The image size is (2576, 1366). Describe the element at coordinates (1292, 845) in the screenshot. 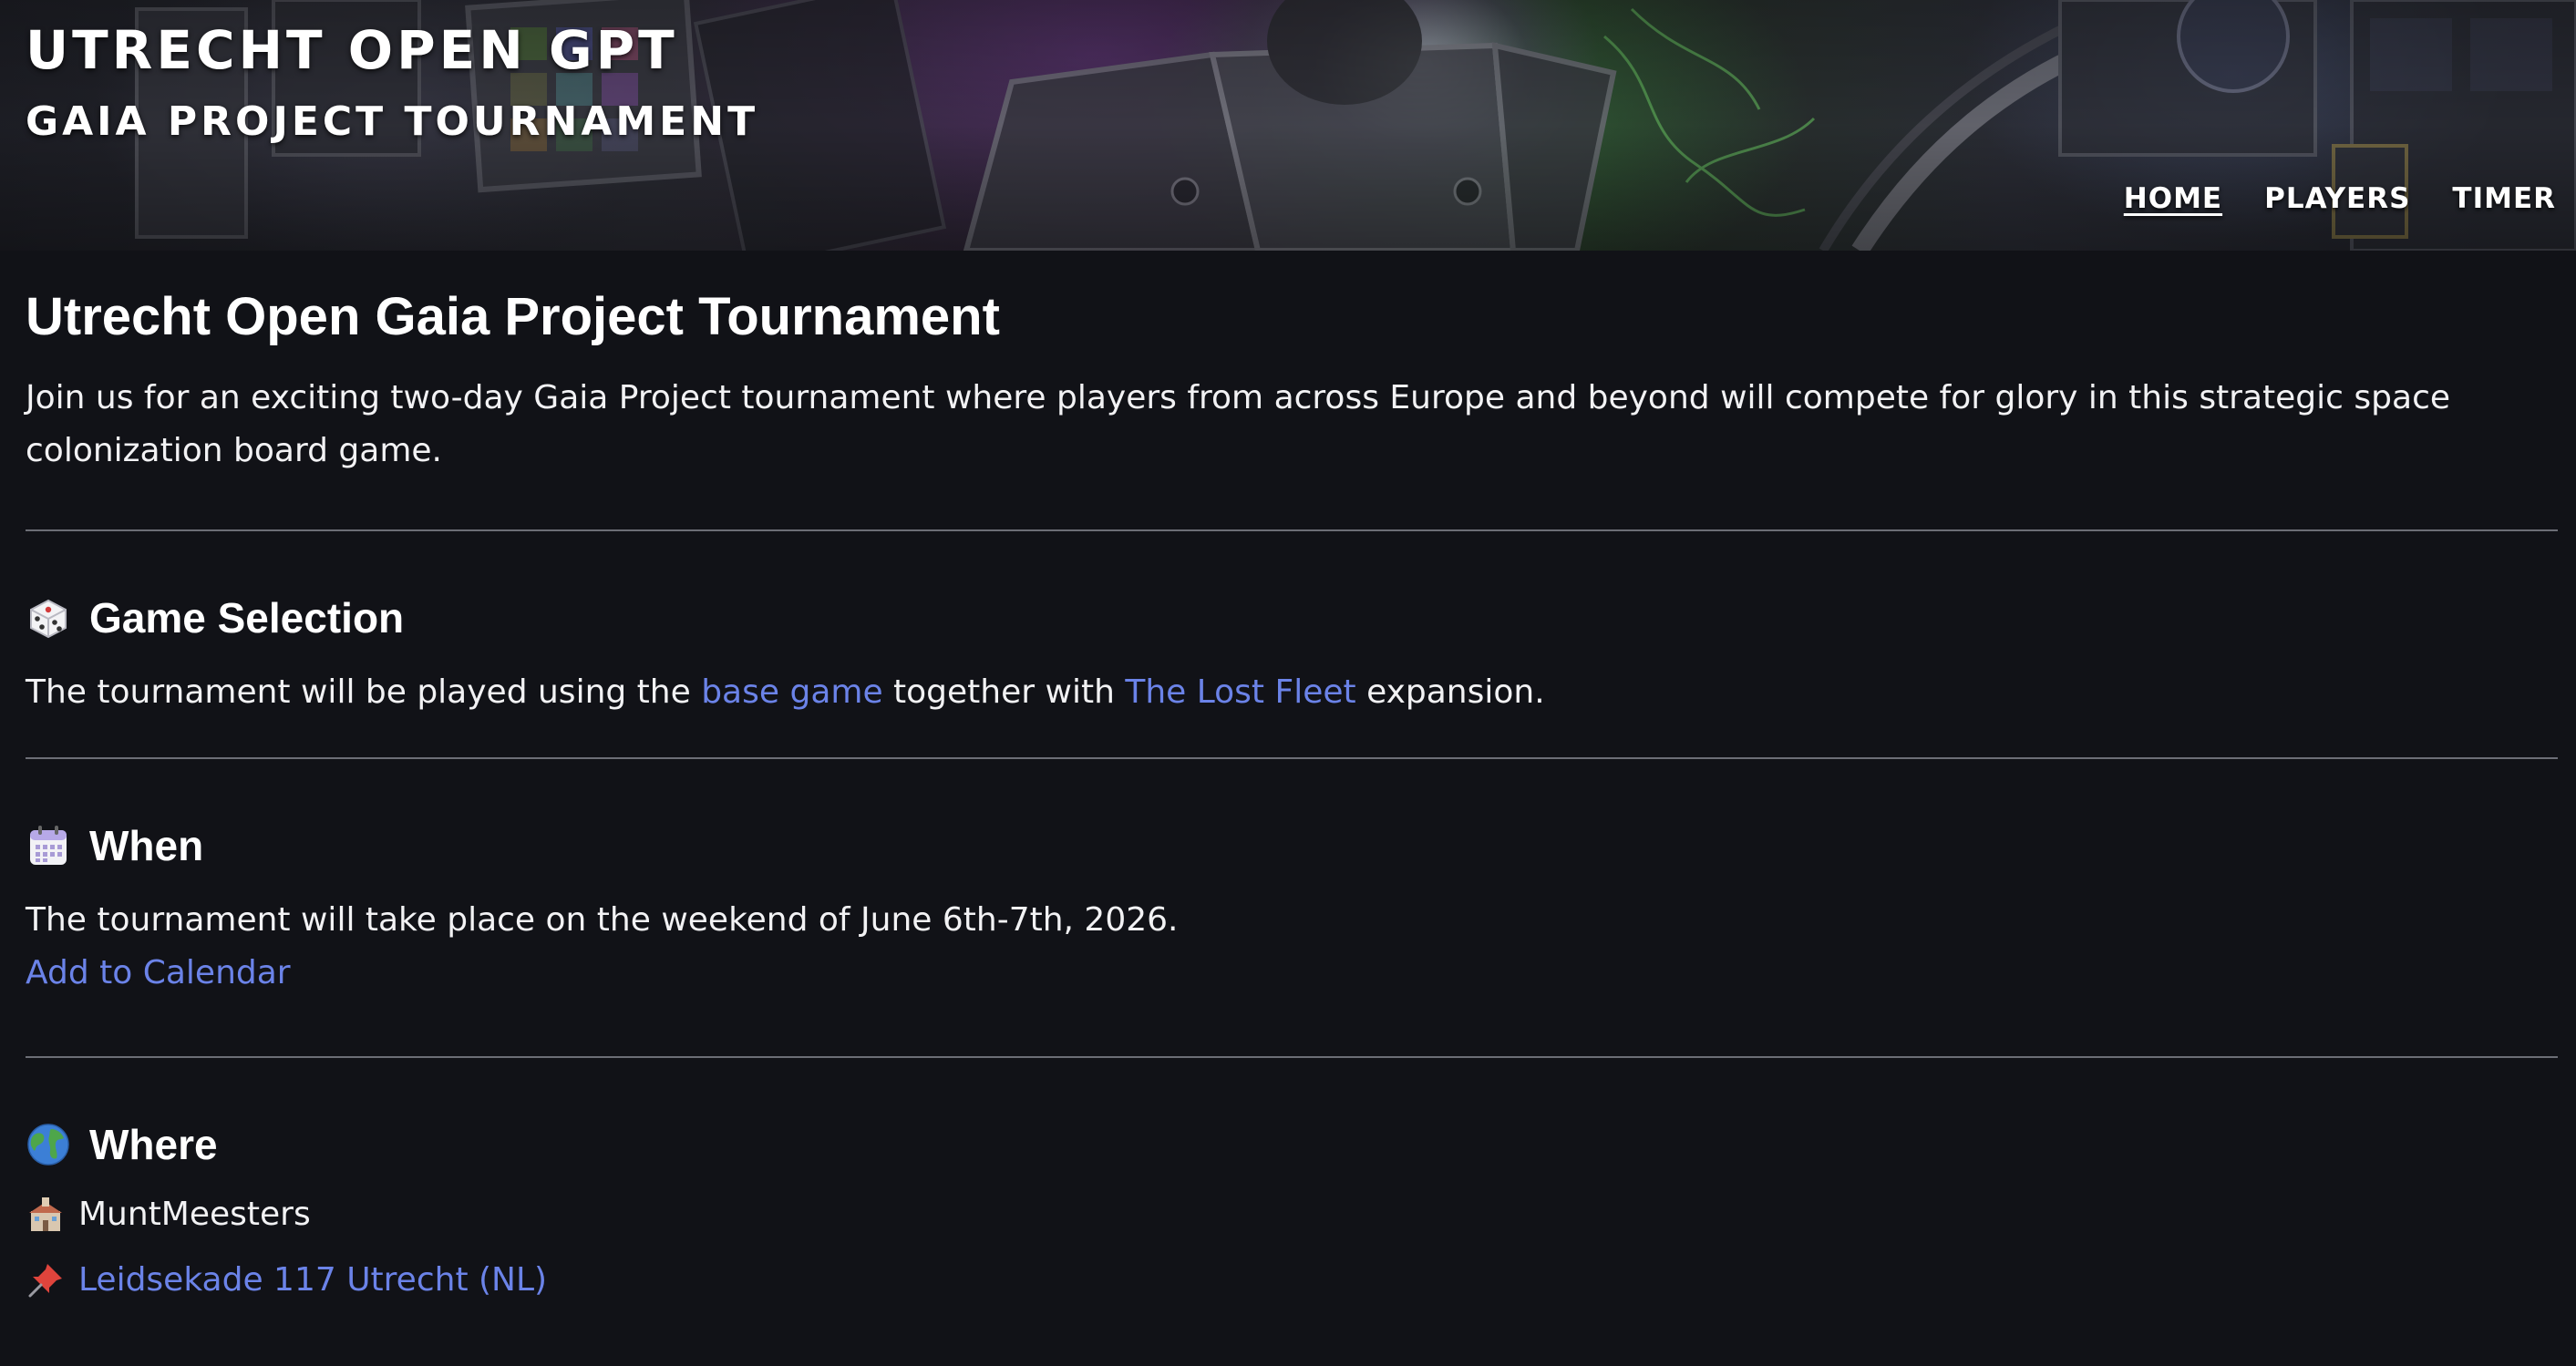

I see `section-heading-when: When` at that location.